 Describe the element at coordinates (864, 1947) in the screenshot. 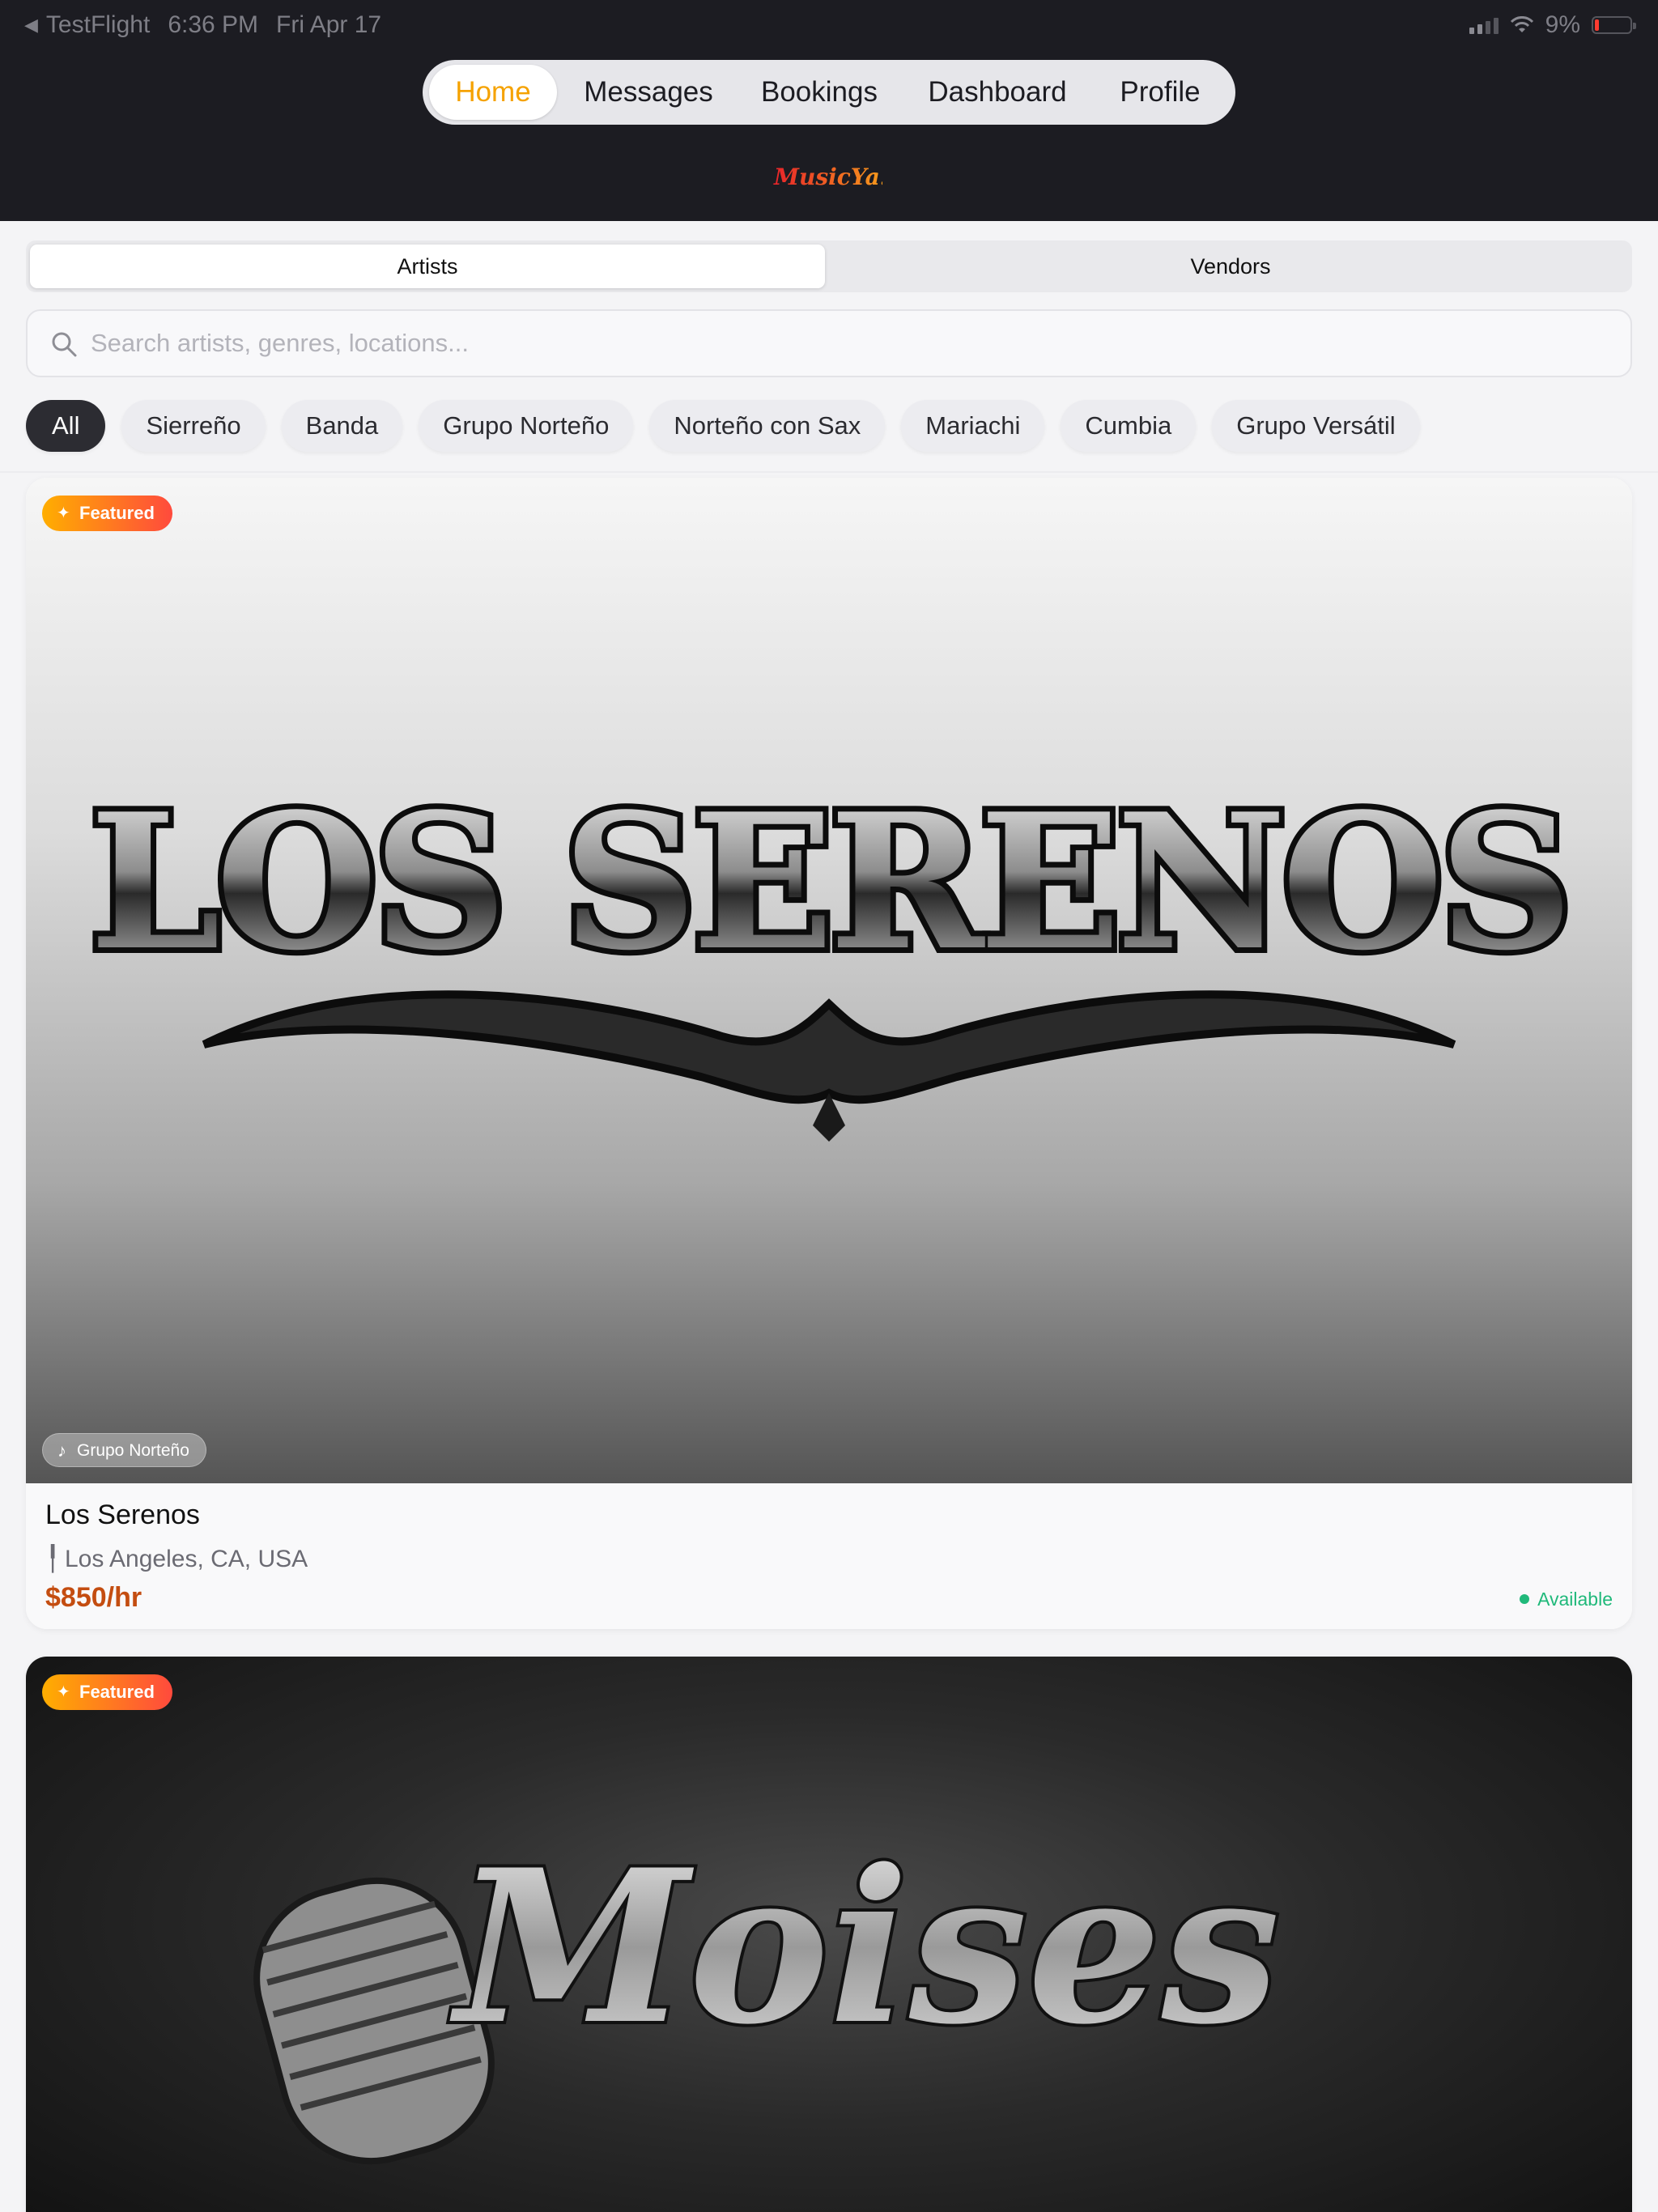

I see `artist-logo-text: Moises` at that location.